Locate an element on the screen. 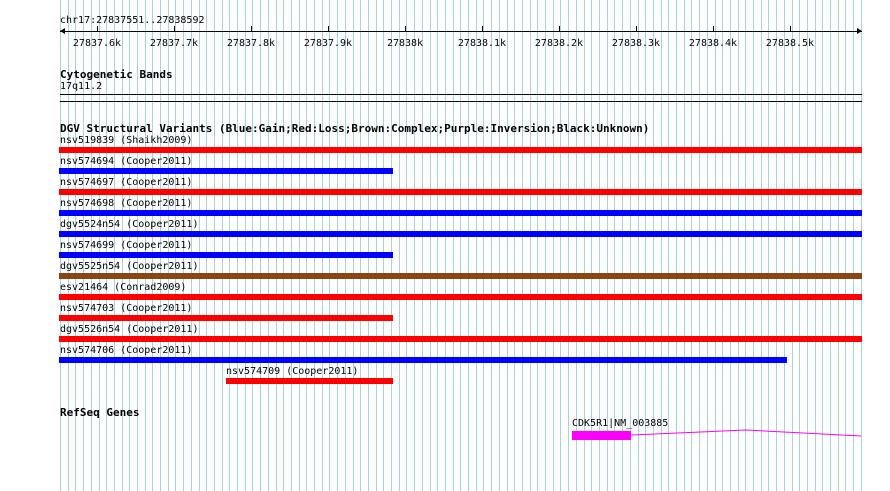 This screenshot has width=890, height=491. variant-label: nsv519839 (Shaikh2009) is located at coordinates (126, 141).